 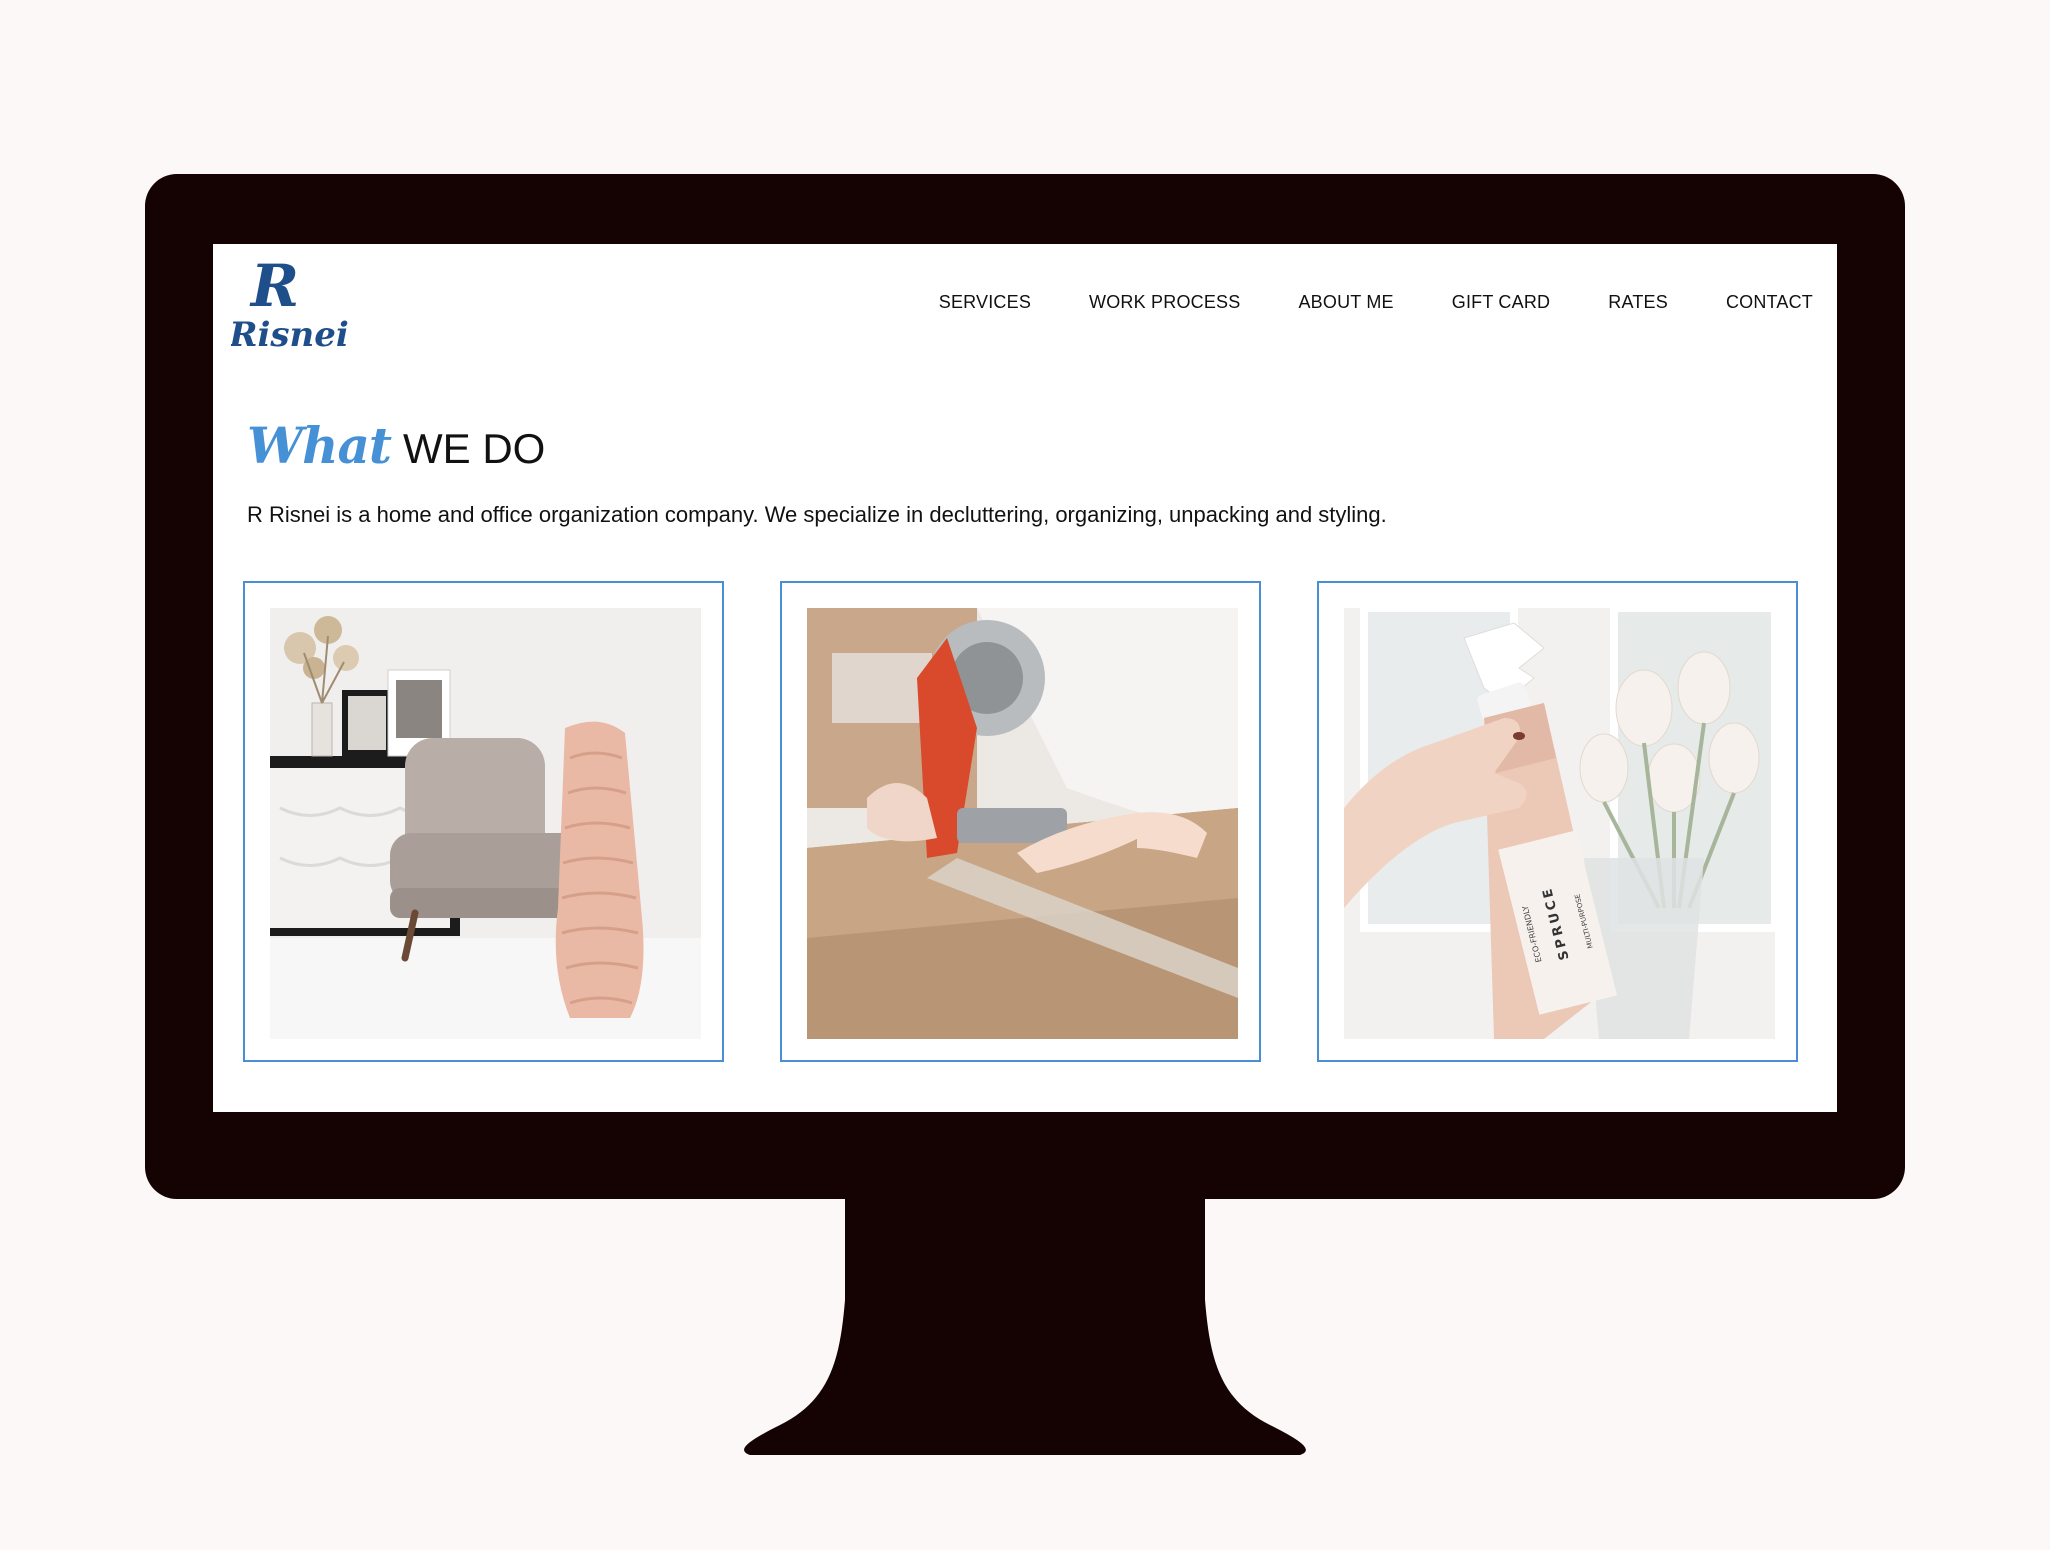 I want to click on section-heading: What WE DO, so click(x=396, y=445).